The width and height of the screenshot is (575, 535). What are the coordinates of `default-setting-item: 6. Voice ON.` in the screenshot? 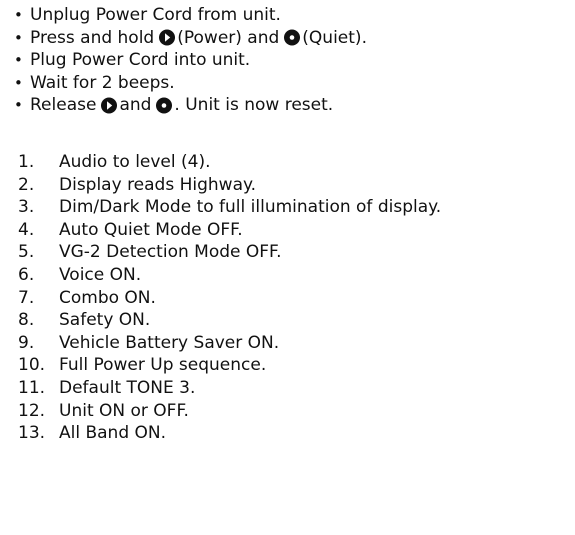 It's located at (294, 275).